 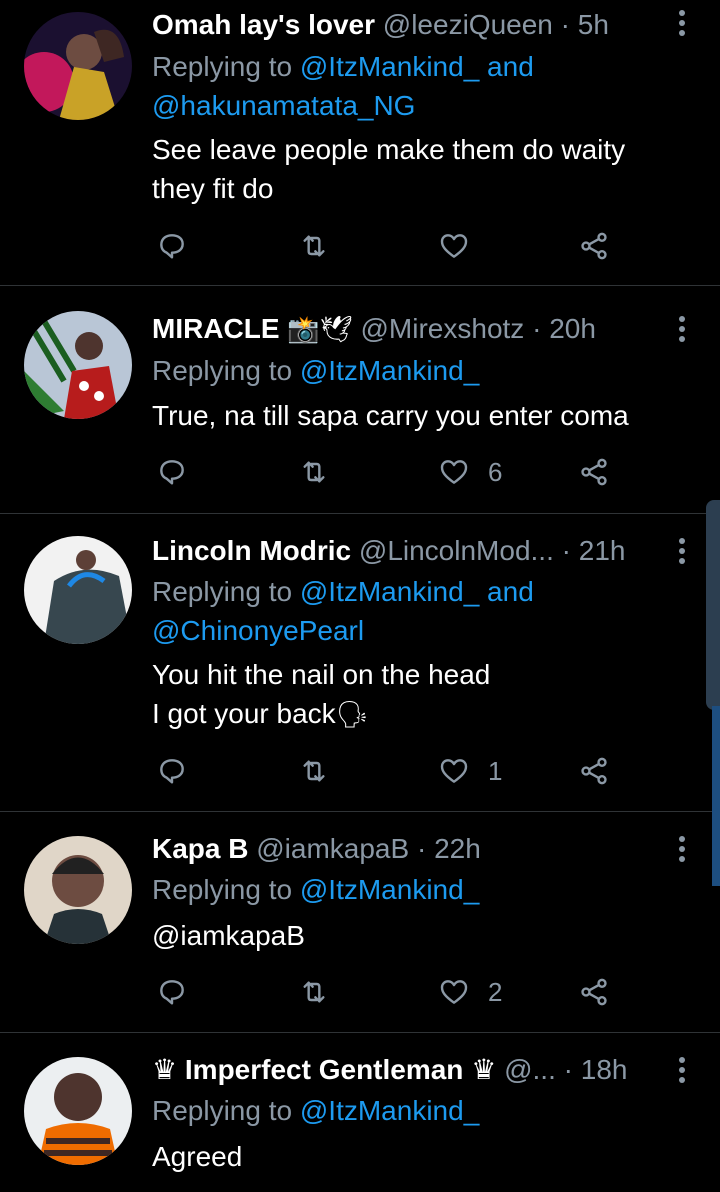 What do you see at coordinates (495, 991) in the screenshot?
I see `like-count: 2` at bounding box center [495, 991].